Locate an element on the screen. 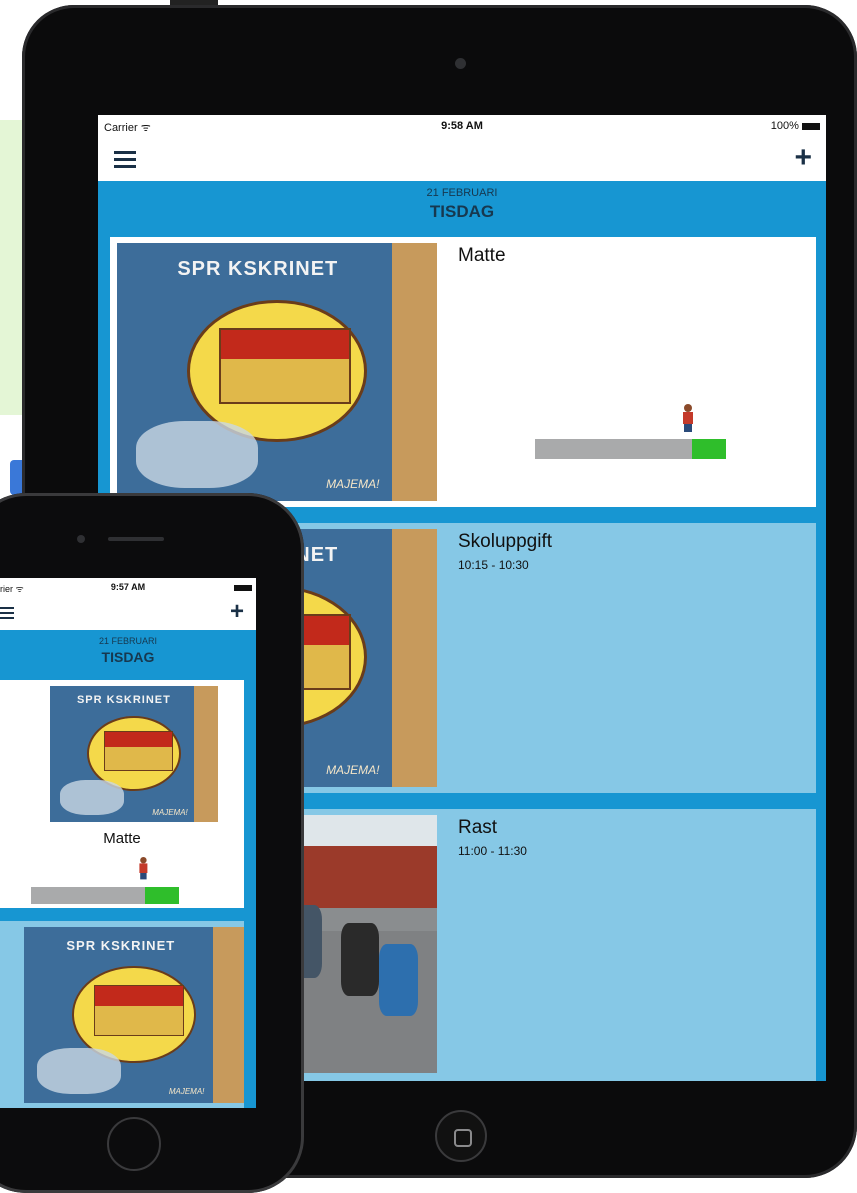  ipad-home-button is located at coordinates (461, 1136).